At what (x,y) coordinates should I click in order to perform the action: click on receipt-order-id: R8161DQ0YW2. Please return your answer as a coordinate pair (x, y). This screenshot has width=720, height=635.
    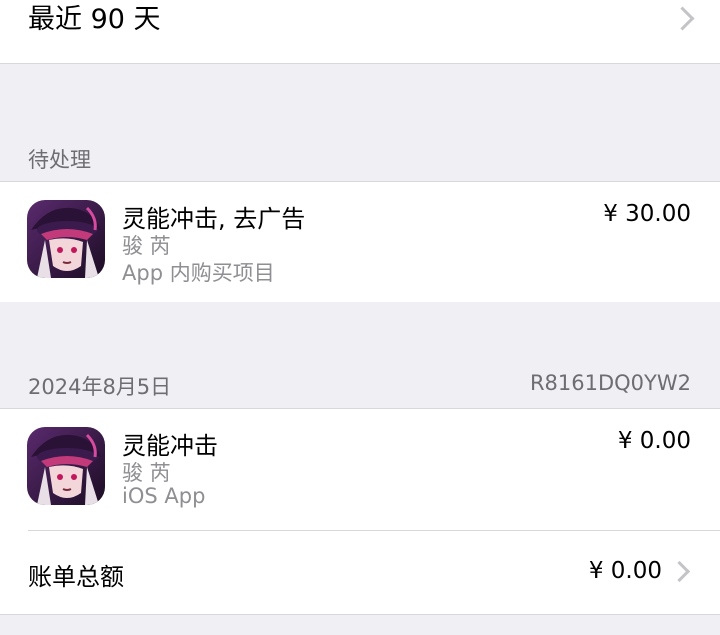
    Looking at the image, I should click on (610, 383).